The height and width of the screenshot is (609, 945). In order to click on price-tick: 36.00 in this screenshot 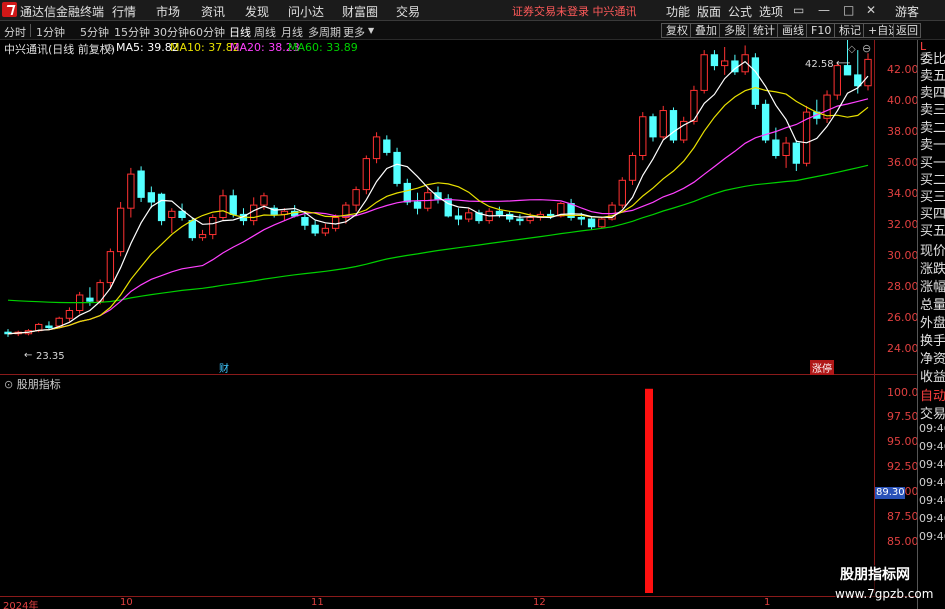, I will do `click(903, 162)`.